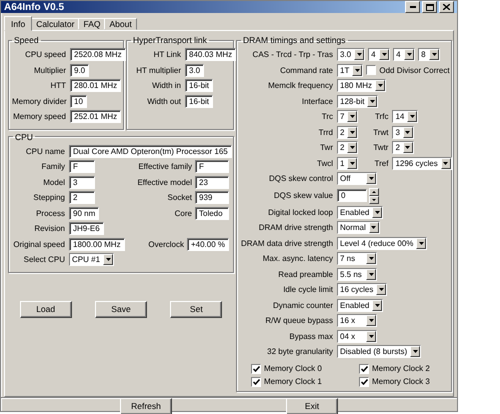 This screenshot has height=414, width=500. Describe the element at coordinates (350, 70) in the screenshot. I see `dropdown: 1T` at that location.